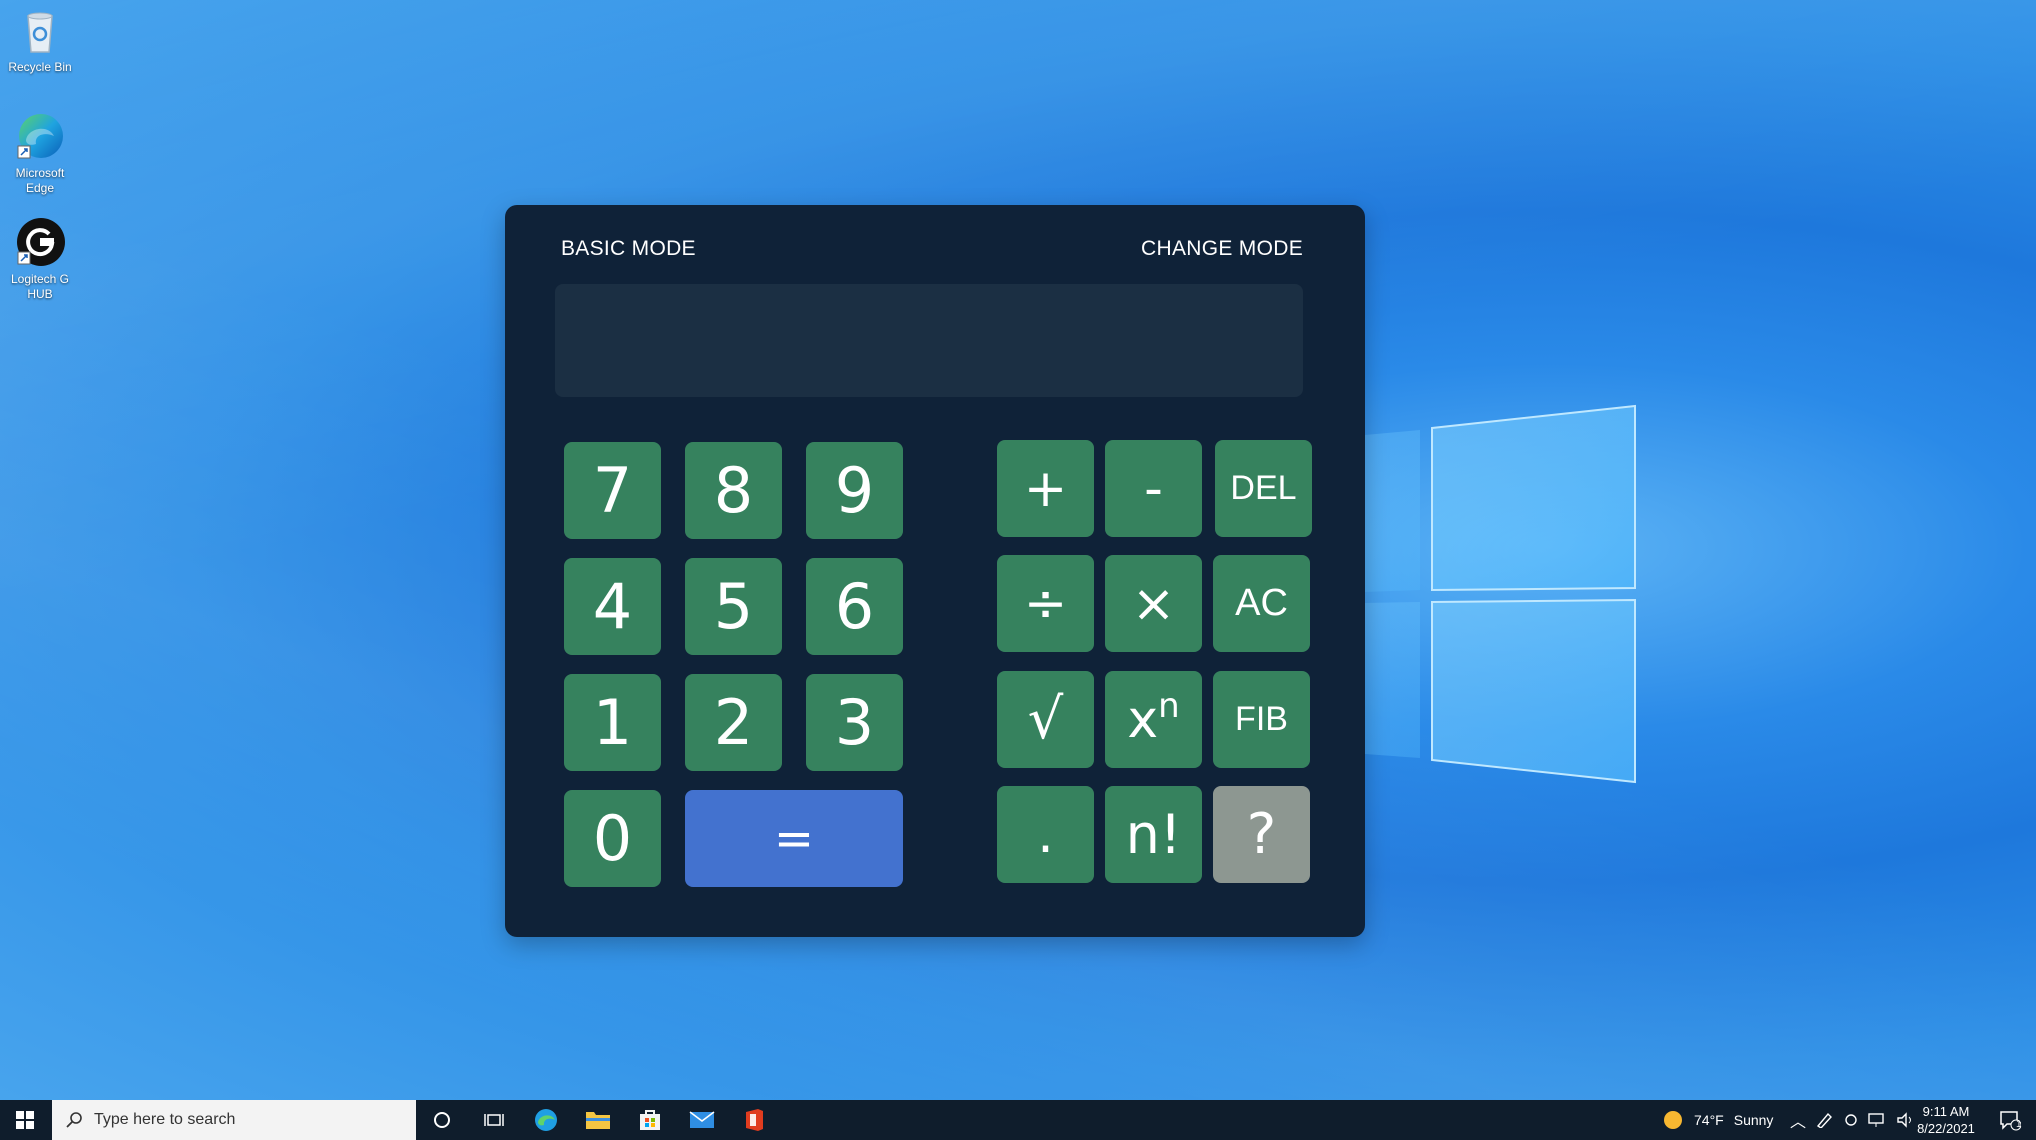 The height and width of the screenshot is (1140, 2036). Describe the element at coordinates (1263, 488) in the screenshot. I see `delete-button: DEL` at that location.